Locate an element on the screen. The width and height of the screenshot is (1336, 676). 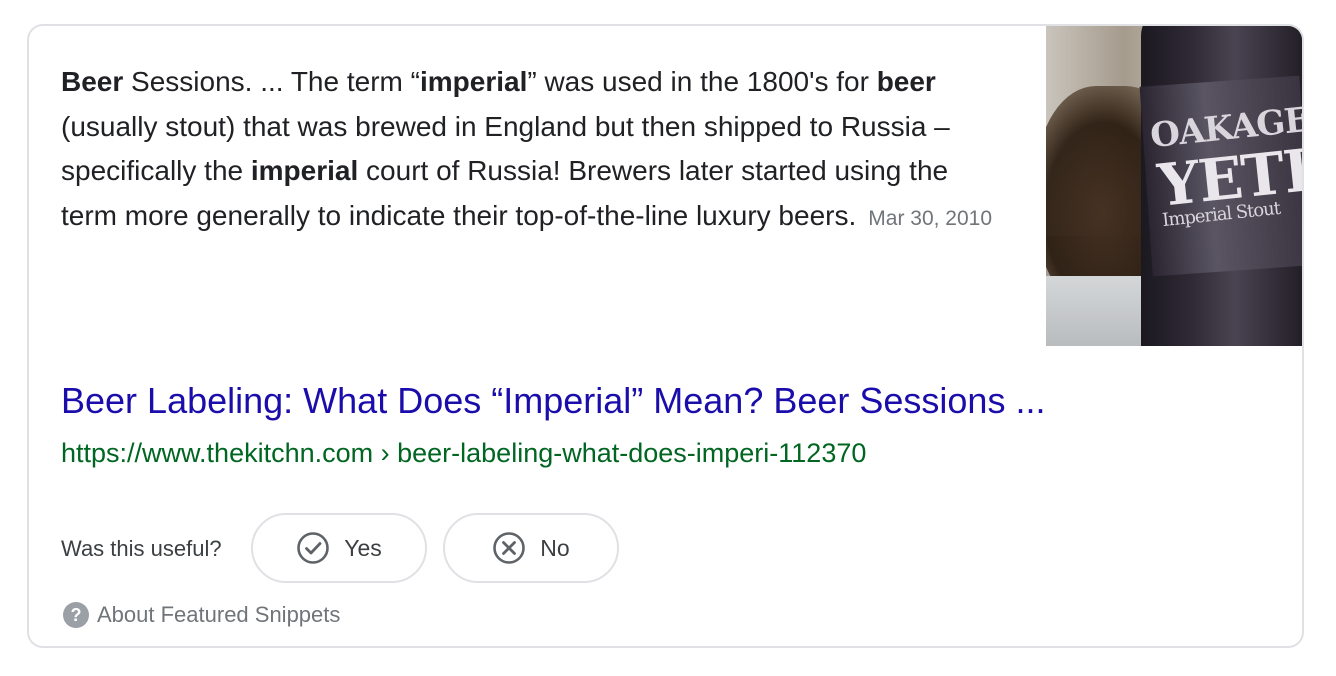
about-featured-snippets-link: ? About Featured Snippets is located at coordinates (201, 615).